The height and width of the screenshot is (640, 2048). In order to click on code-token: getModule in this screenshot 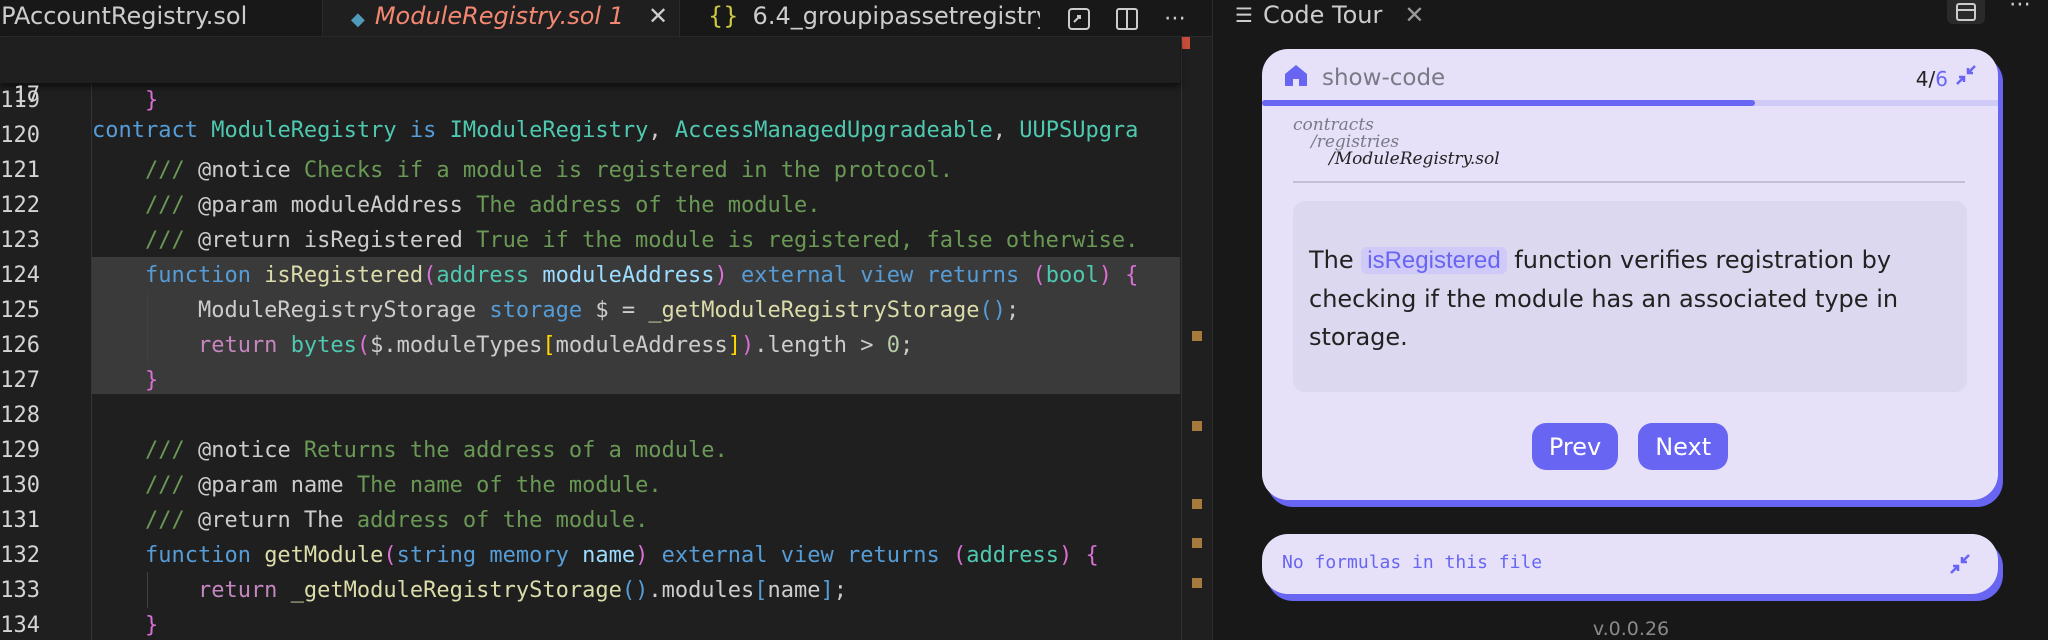, I will do `click(324, 555)`.